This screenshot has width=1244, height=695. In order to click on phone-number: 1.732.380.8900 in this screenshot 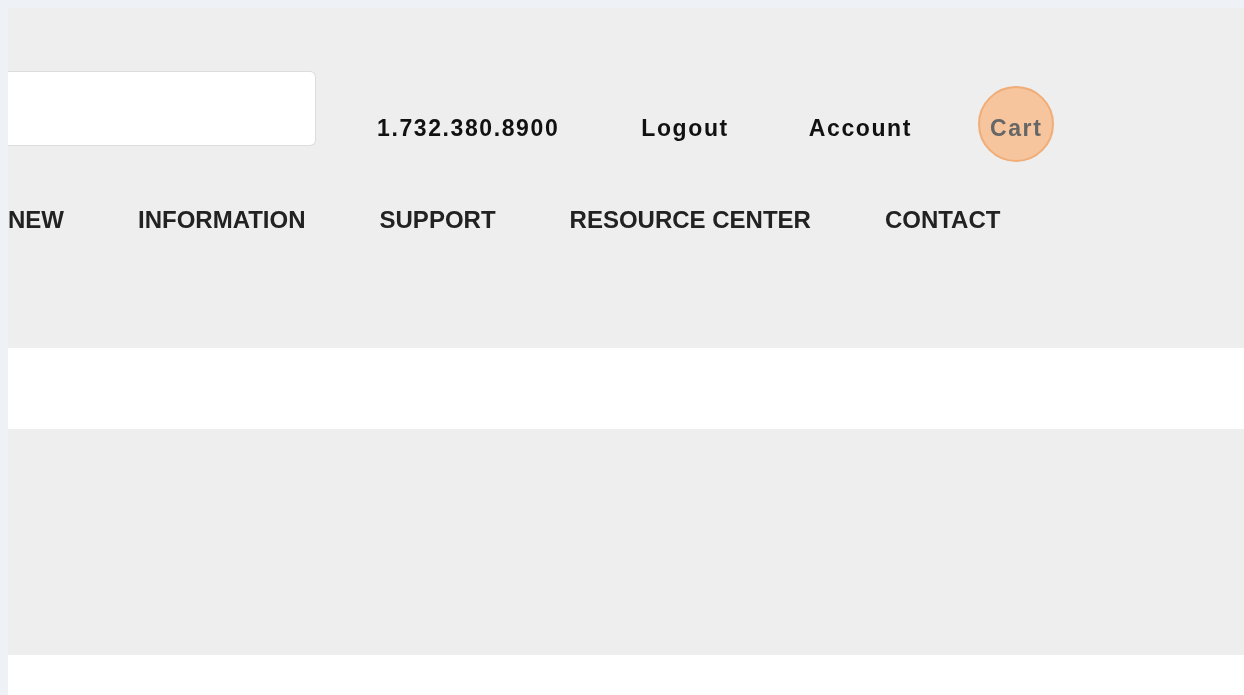, I will do `click(468, 128)`.